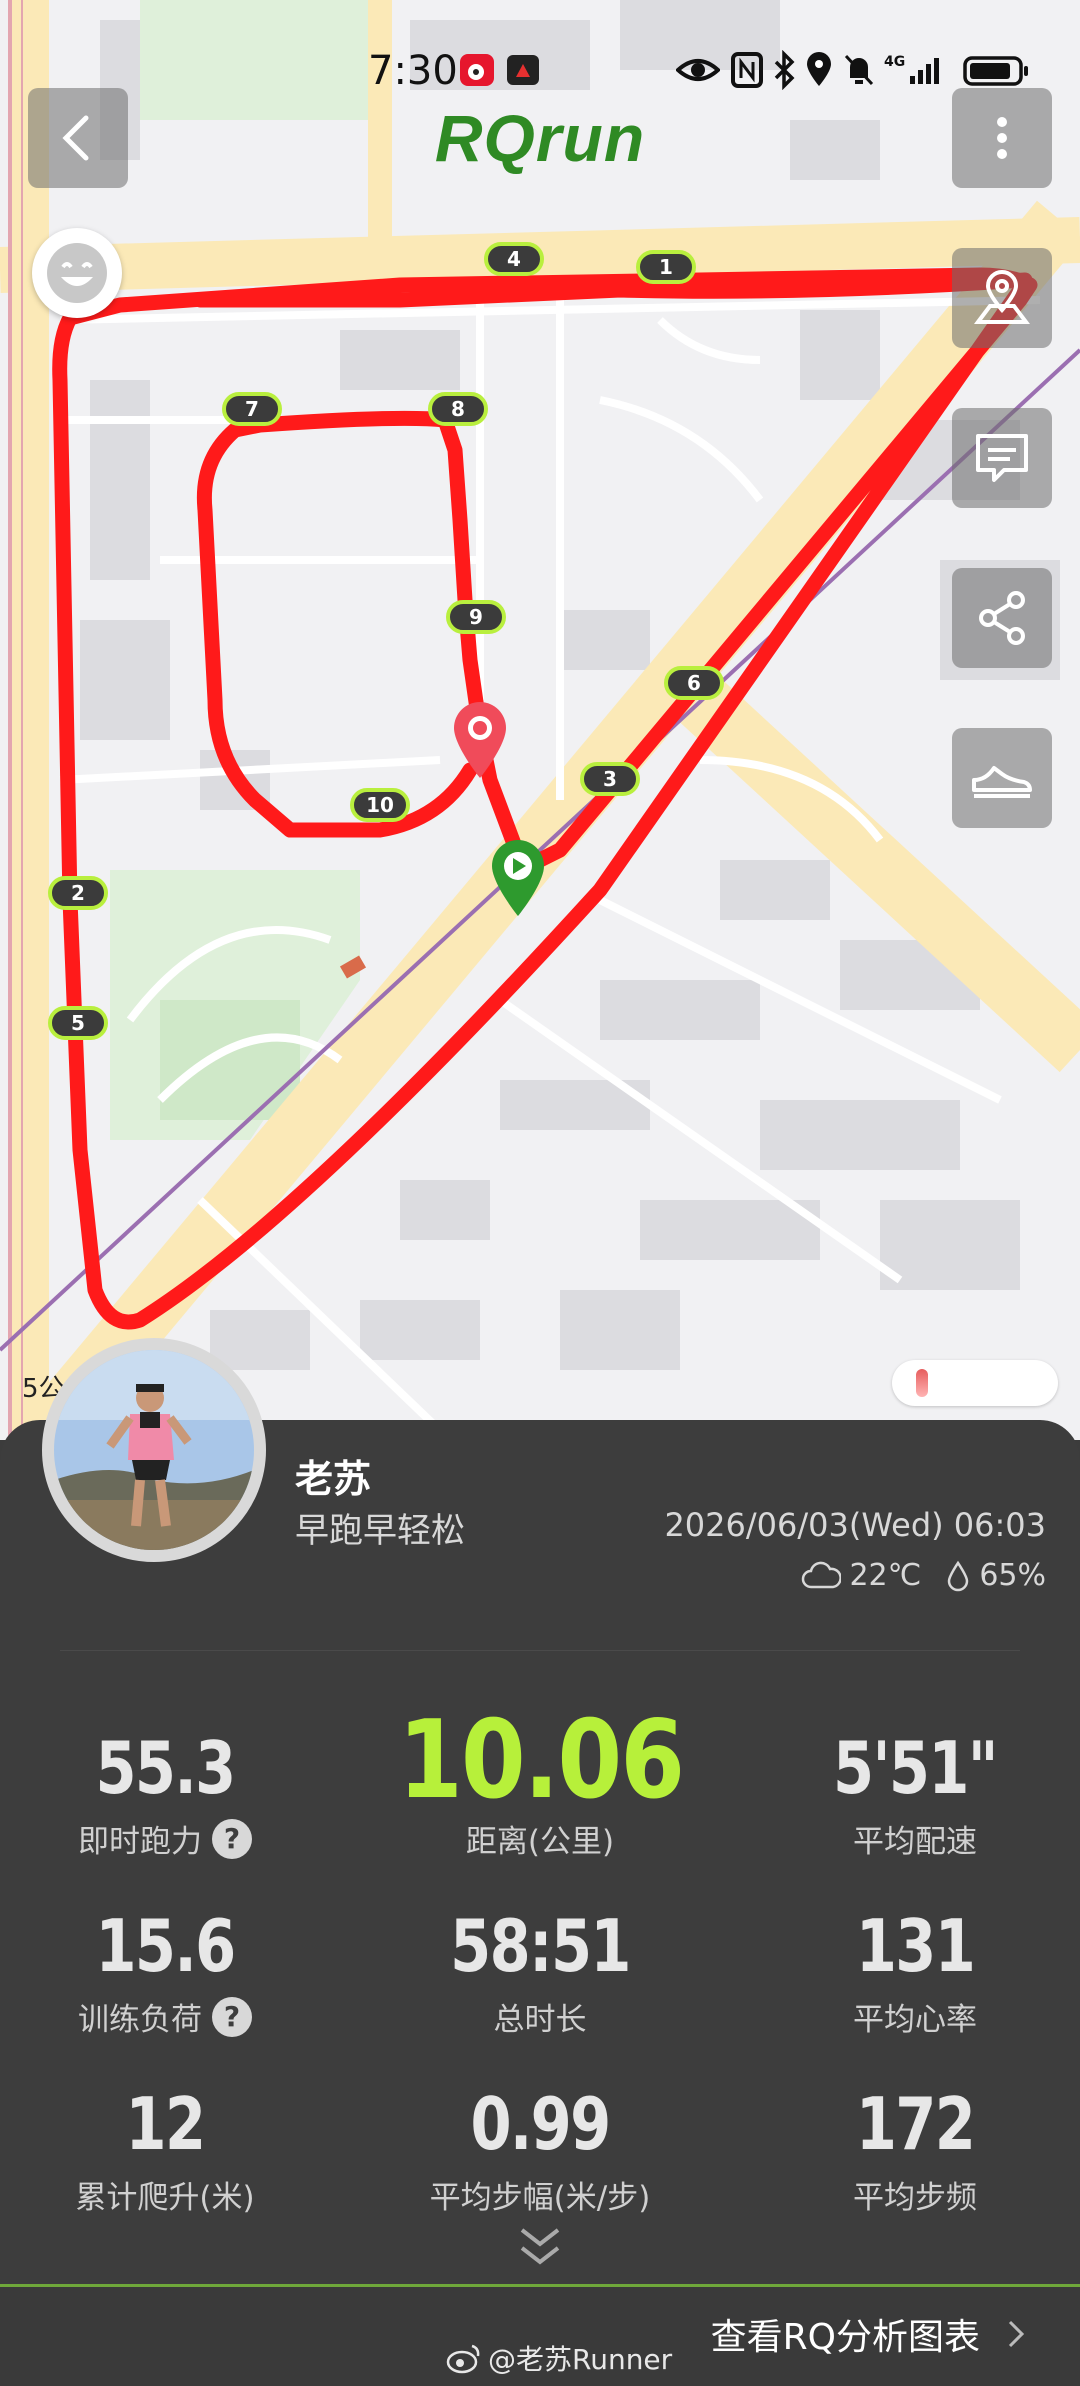  I want to click on stat-label: 平均步幅(米/步), so click(540, 2198).